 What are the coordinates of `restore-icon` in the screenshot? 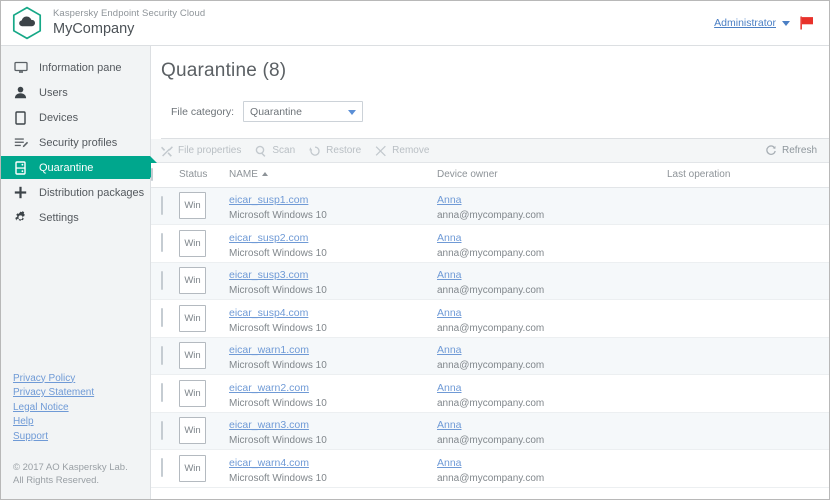 It's located at (314, 150).